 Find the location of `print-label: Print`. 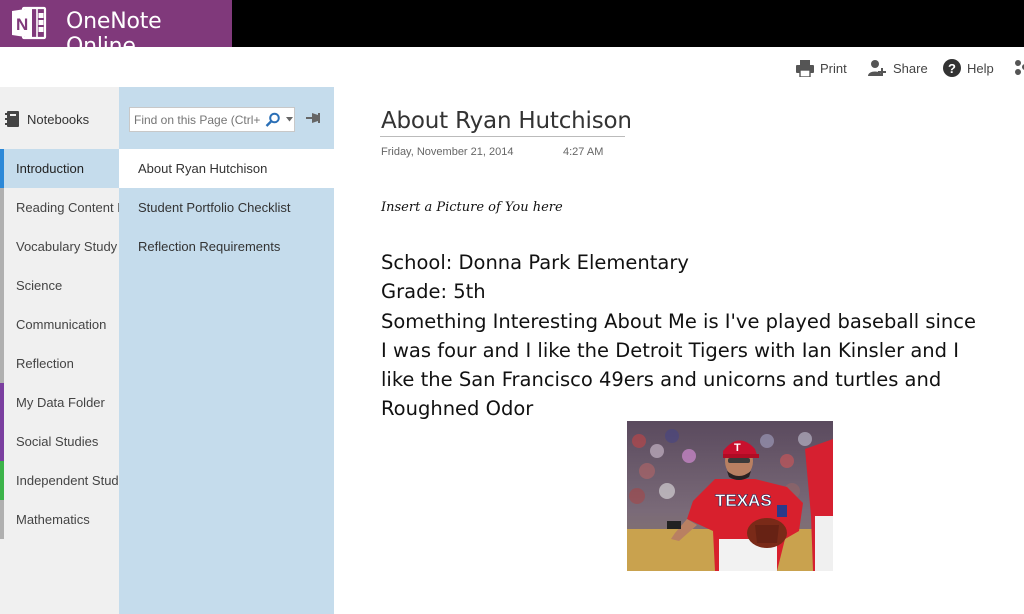

print-label: Print is located at coordinates (833, 68).